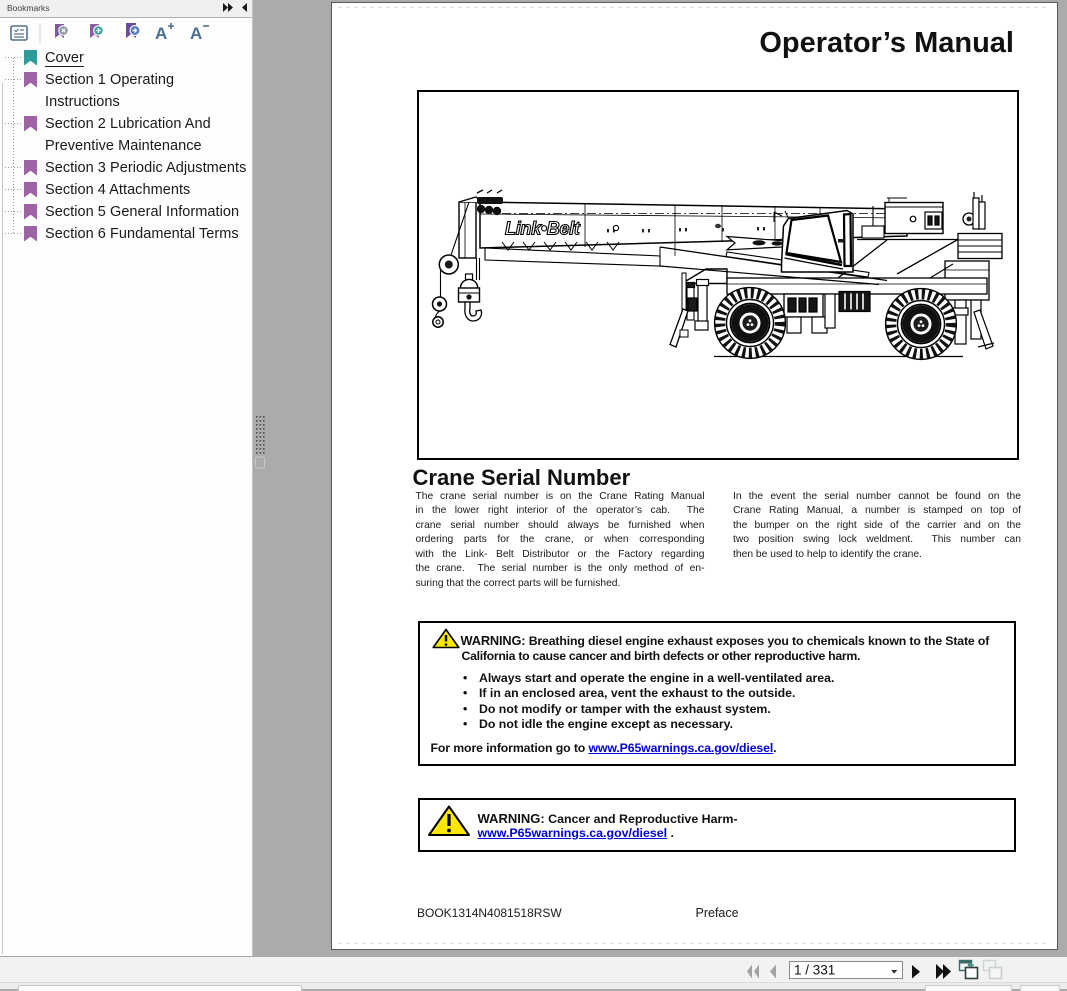  I want to click on svg-text: Link•Belt, so click(543, 229).